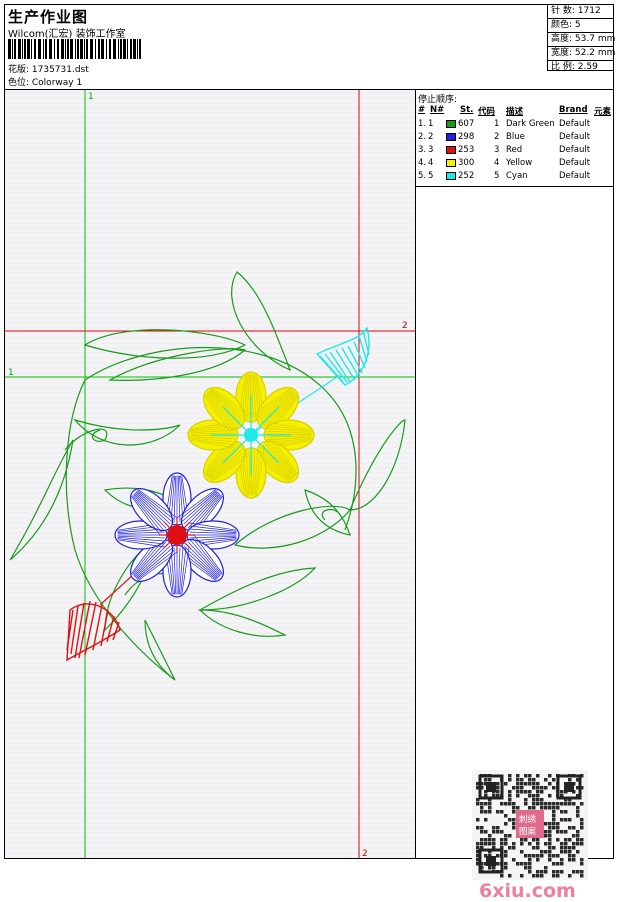  What do you see at coordinates (581, 54) in the screenshot?
I see `stat-width: 宽度: 52.2 mm` at bounding box center [581, 54].